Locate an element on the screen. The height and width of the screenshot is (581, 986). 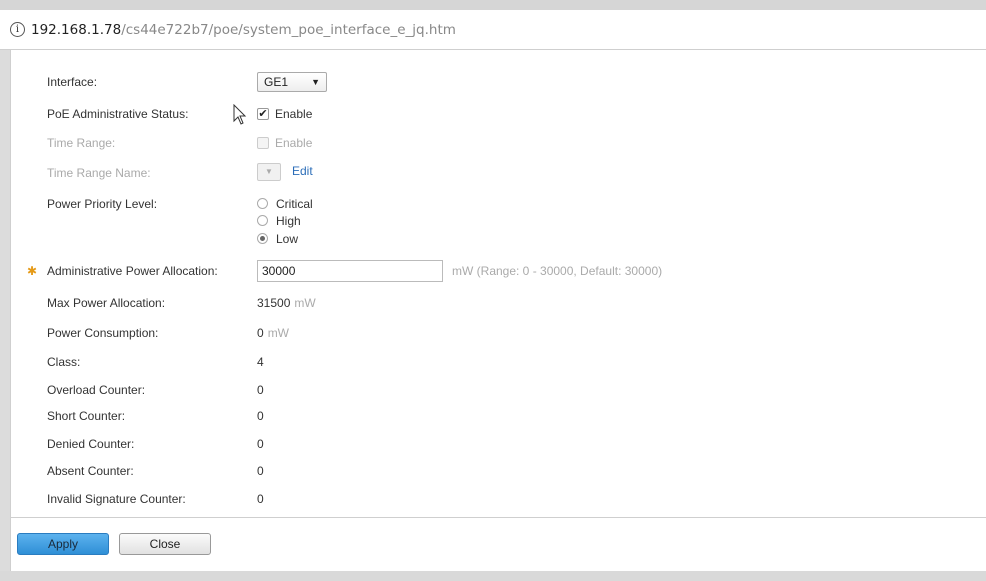
apply-button: Apply is located at coordinates (63, 544).